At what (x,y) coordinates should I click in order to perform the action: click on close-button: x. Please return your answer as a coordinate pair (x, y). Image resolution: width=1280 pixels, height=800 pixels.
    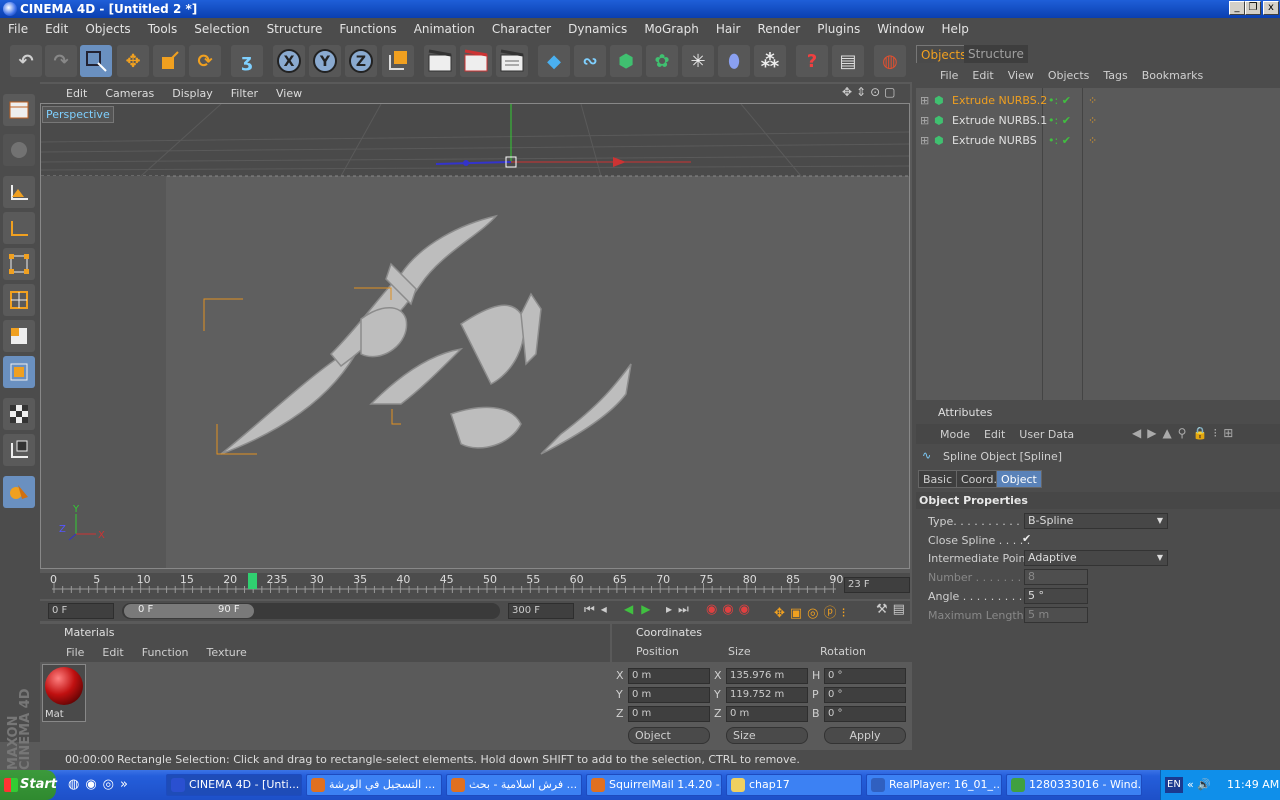
    Looking at the image, I should click on (1271, 8).